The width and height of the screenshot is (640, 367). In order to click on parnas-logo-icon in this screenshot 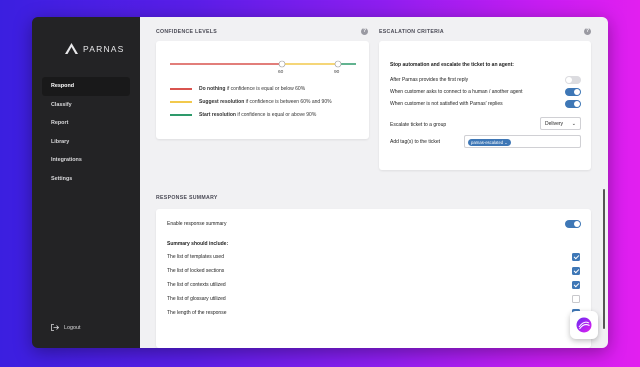, I will do `click(71, 48)`.